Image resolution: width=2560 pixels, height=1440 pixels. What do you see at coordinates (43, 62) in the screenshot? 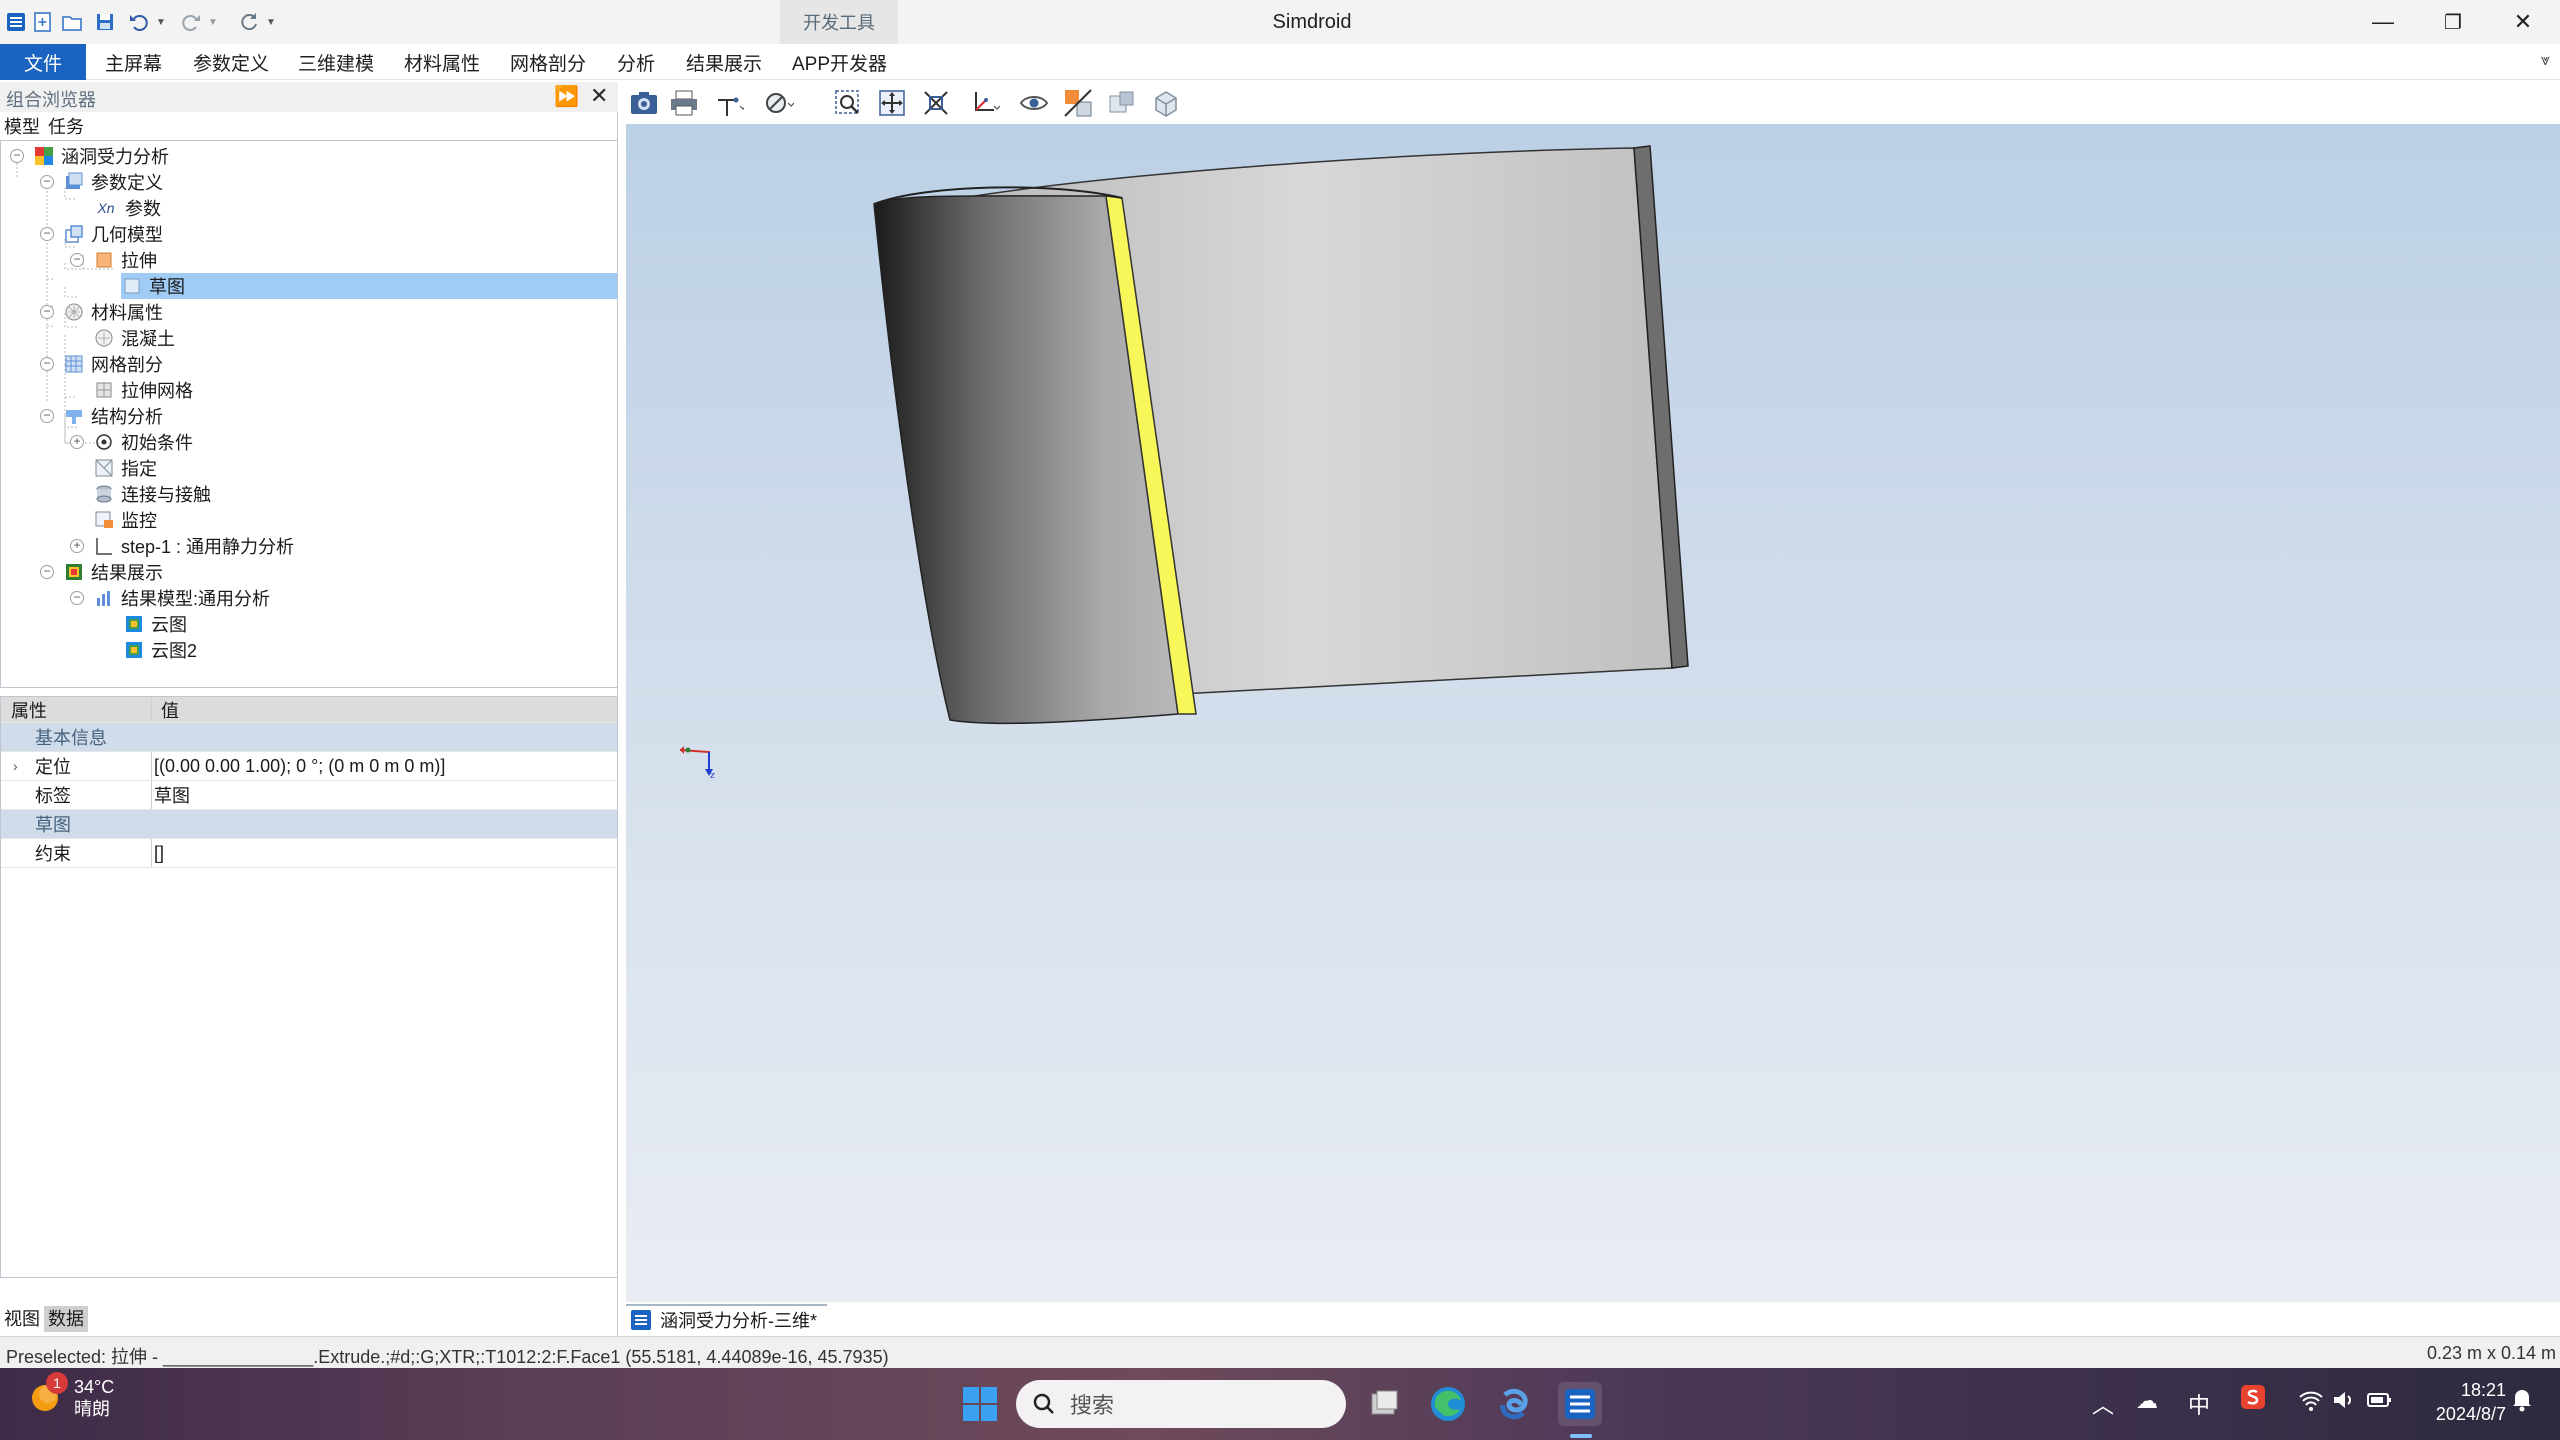
I see `menu-file: 文件` at bounding box center [43, 62].